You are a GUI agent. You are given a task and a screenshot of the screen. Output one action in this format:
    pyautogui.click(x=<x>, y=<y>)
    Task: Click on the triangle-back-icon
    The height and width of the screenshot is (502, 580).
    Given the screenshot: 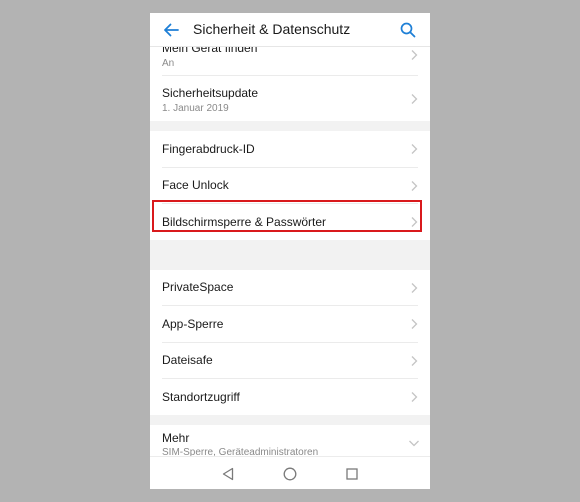 What is the action you would take?
    pyautogui.click(x=228, y=474)
    